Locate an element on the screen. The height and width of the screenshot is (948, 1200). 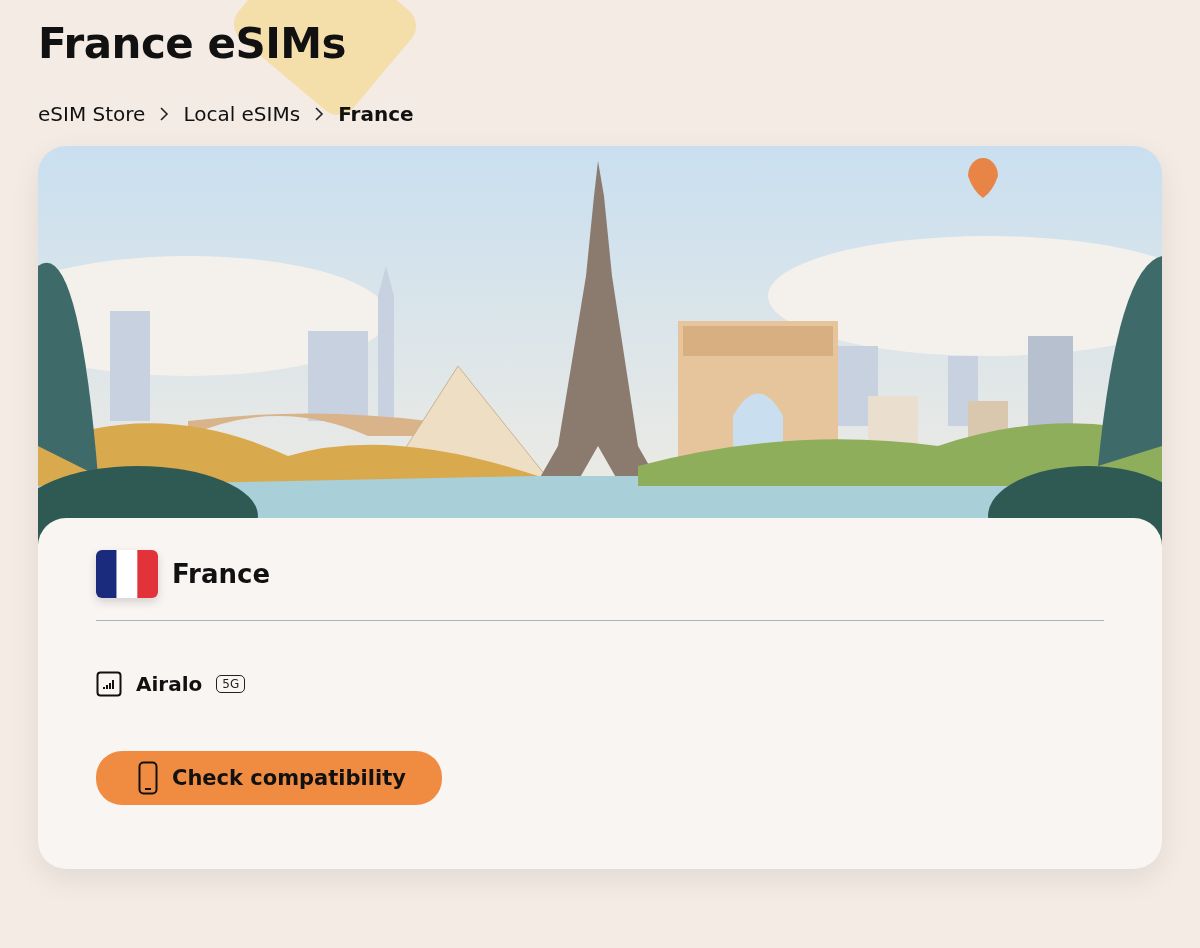
country-name: France is located at coordinates (221, 574).